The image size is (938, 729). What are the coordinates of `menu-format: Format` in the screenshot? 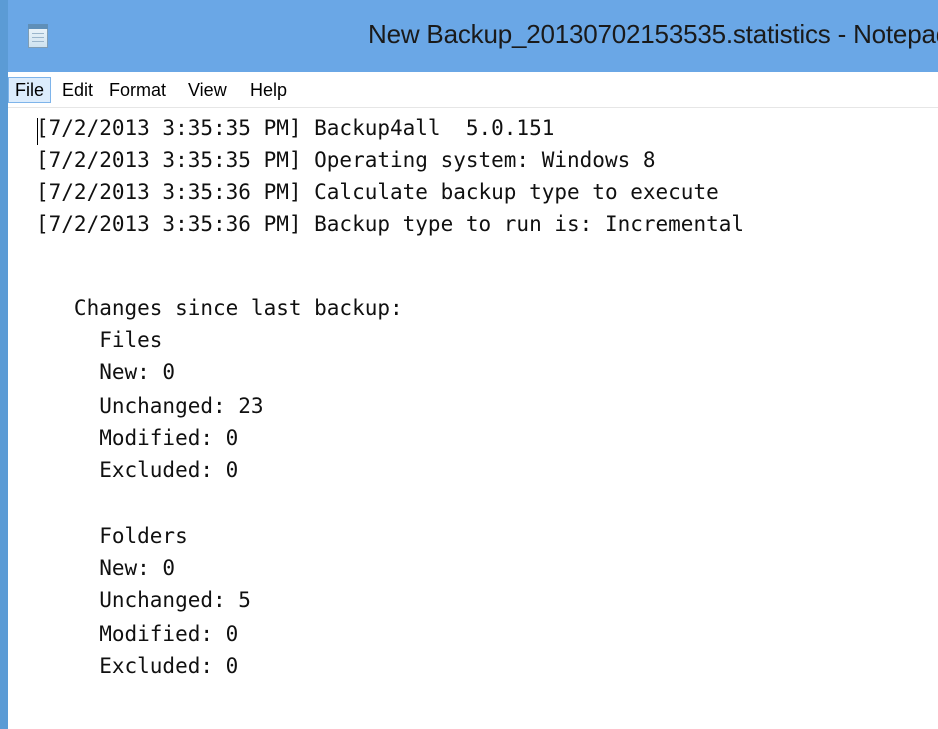 It's located at (137, 90).